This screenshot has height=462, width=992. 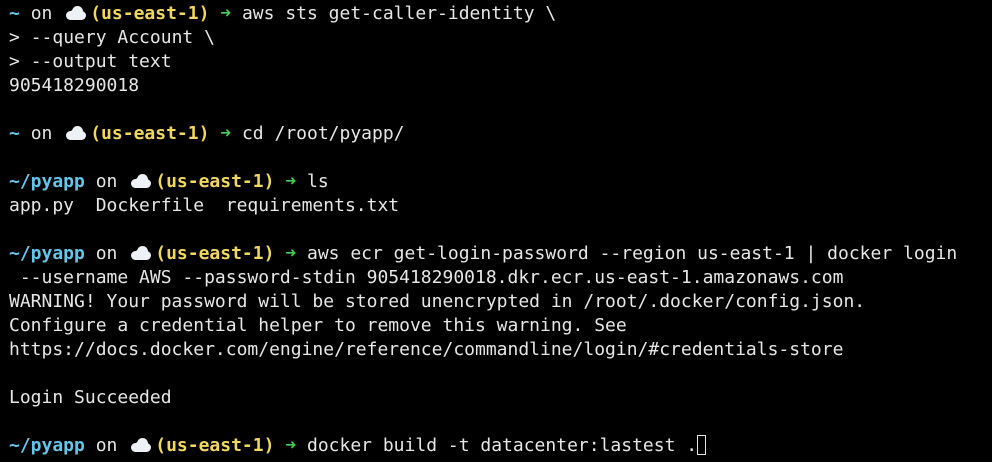 What do you see at coordinates (500, 86) in the screenshot?
I see `terminal-line: 905418290018` at bounding box center [500, 86].